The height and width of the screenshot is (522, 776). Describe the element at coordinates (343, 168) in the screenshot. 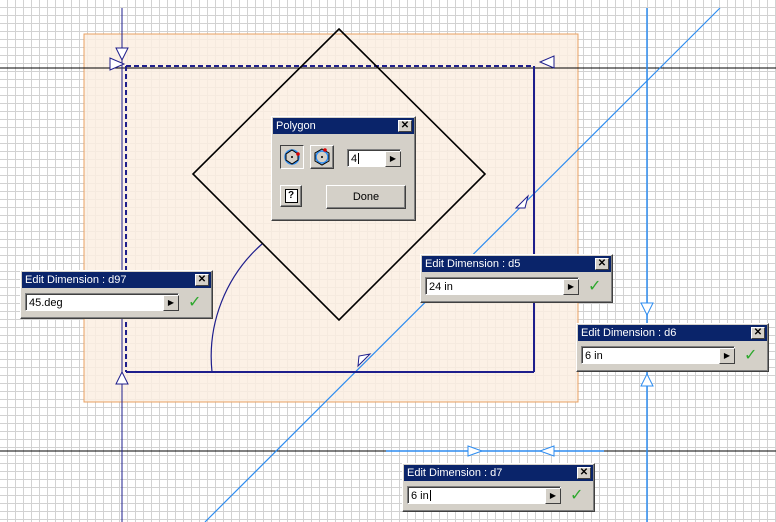

I see `polygon-dialog: Polygon ✕ 4 ▶ ? Done` at that location.